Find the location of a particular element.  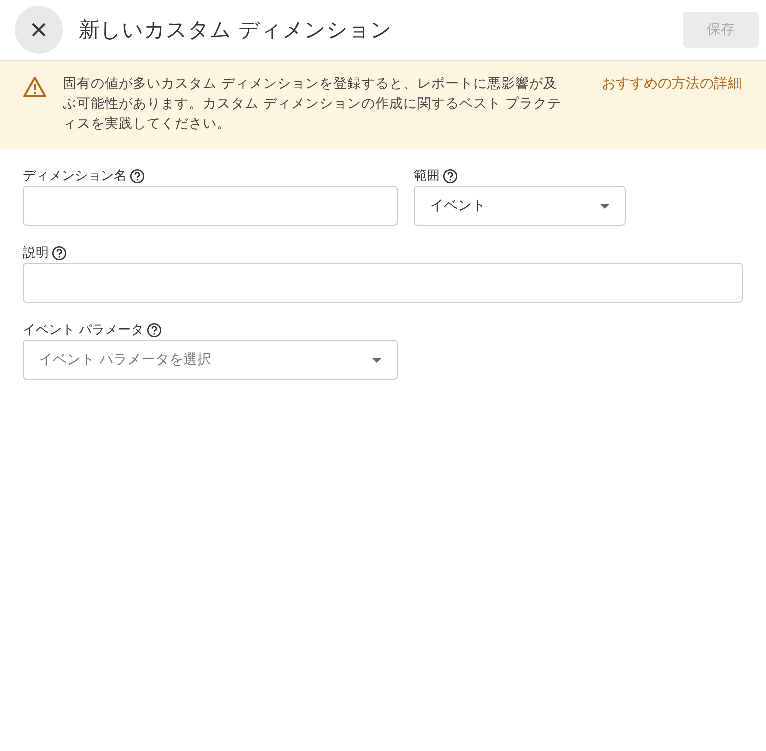

dropdown-value: イベント is located at coordinates (458, 206).